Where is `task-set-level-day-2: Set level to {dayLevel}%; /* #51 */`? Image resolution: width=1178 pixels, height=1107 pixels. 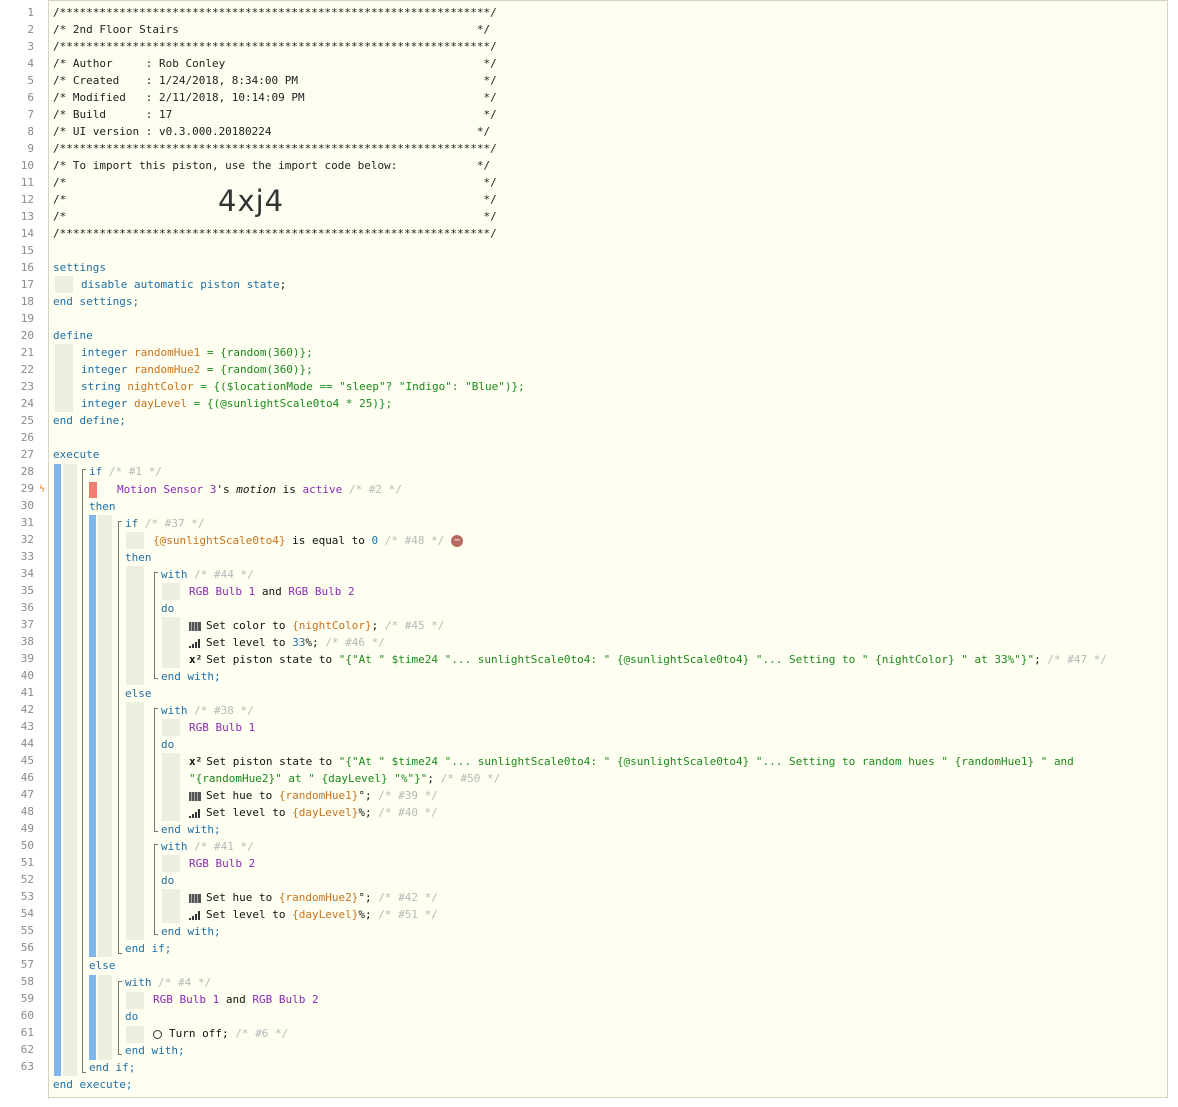 task-set-level-day-2: Set level to {dayLevel}%; /* #51 */ is located at coordinates (313, 914).